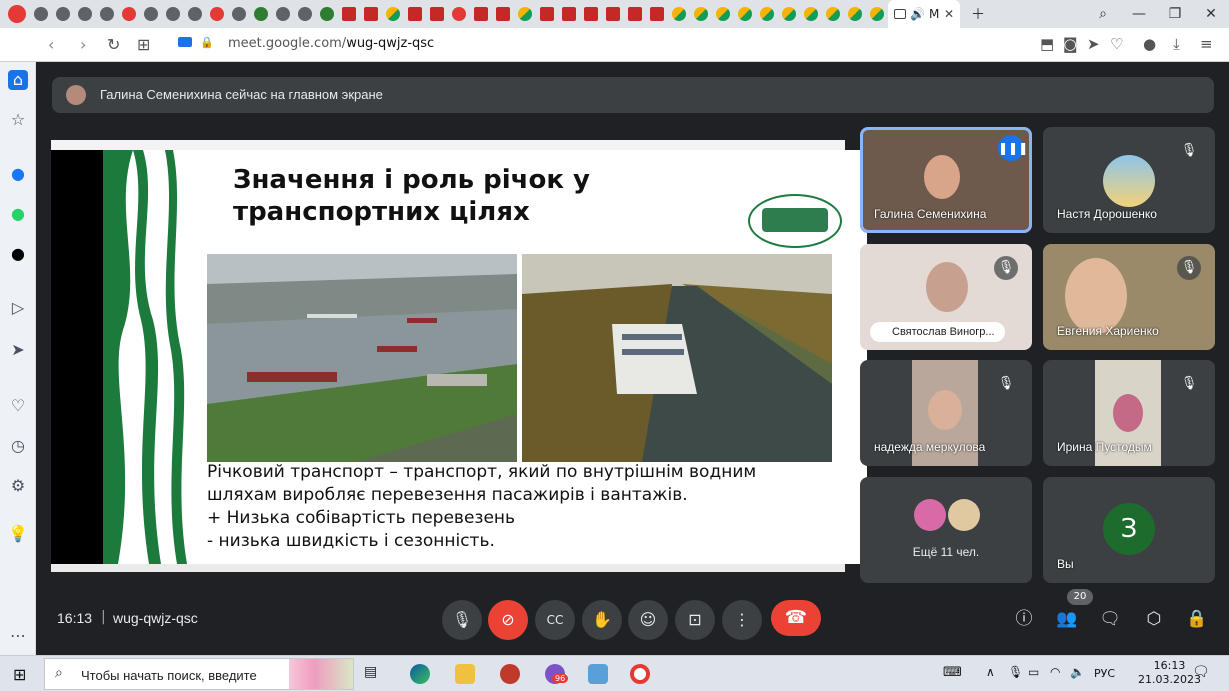 This screenshot has width=1229, height=691. Describe the element at coordinates (18, 174) in the screenshot. I see `messenger-icon: ●` at that location.